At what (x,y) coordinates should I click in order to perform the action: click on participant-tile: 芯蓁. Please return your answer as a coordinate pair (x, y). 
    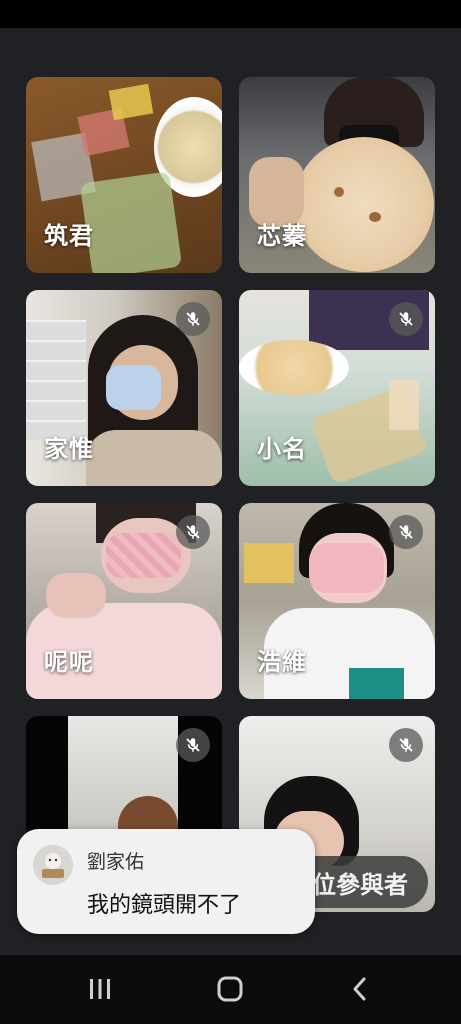
    Looking at the image, I should click on (337, 175).